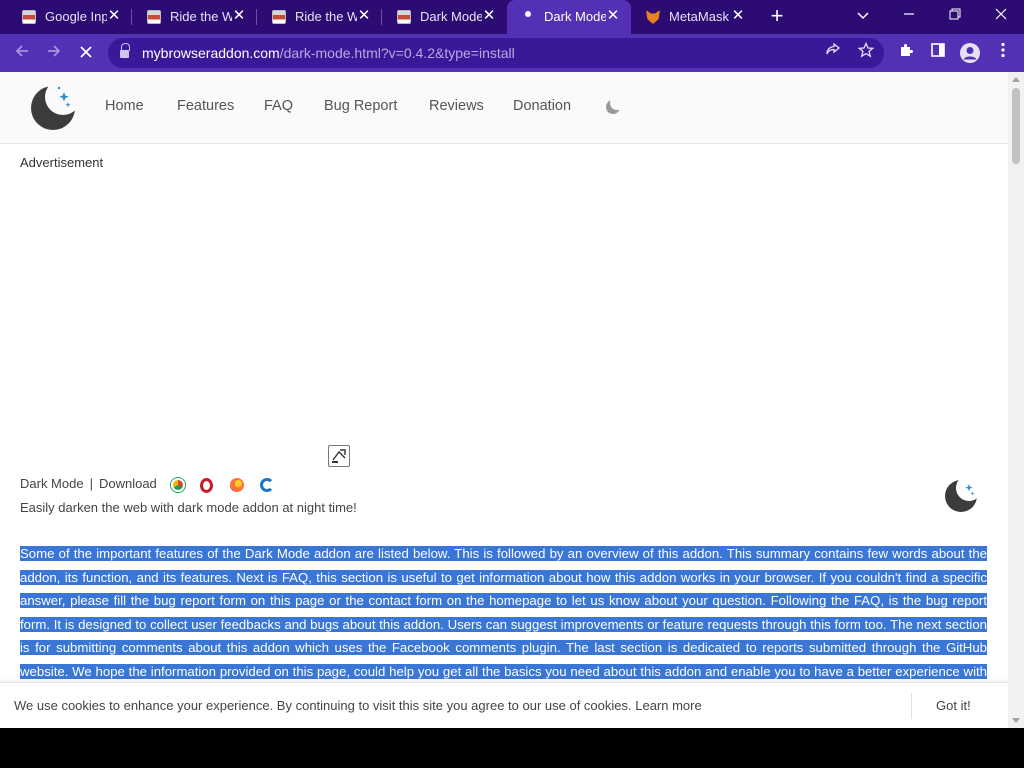 This screenshot has height=768, width=1024. Describe the element at coordinates (456, 106) in the screenshot. I see `nav-reviews: Reviews` at that location.